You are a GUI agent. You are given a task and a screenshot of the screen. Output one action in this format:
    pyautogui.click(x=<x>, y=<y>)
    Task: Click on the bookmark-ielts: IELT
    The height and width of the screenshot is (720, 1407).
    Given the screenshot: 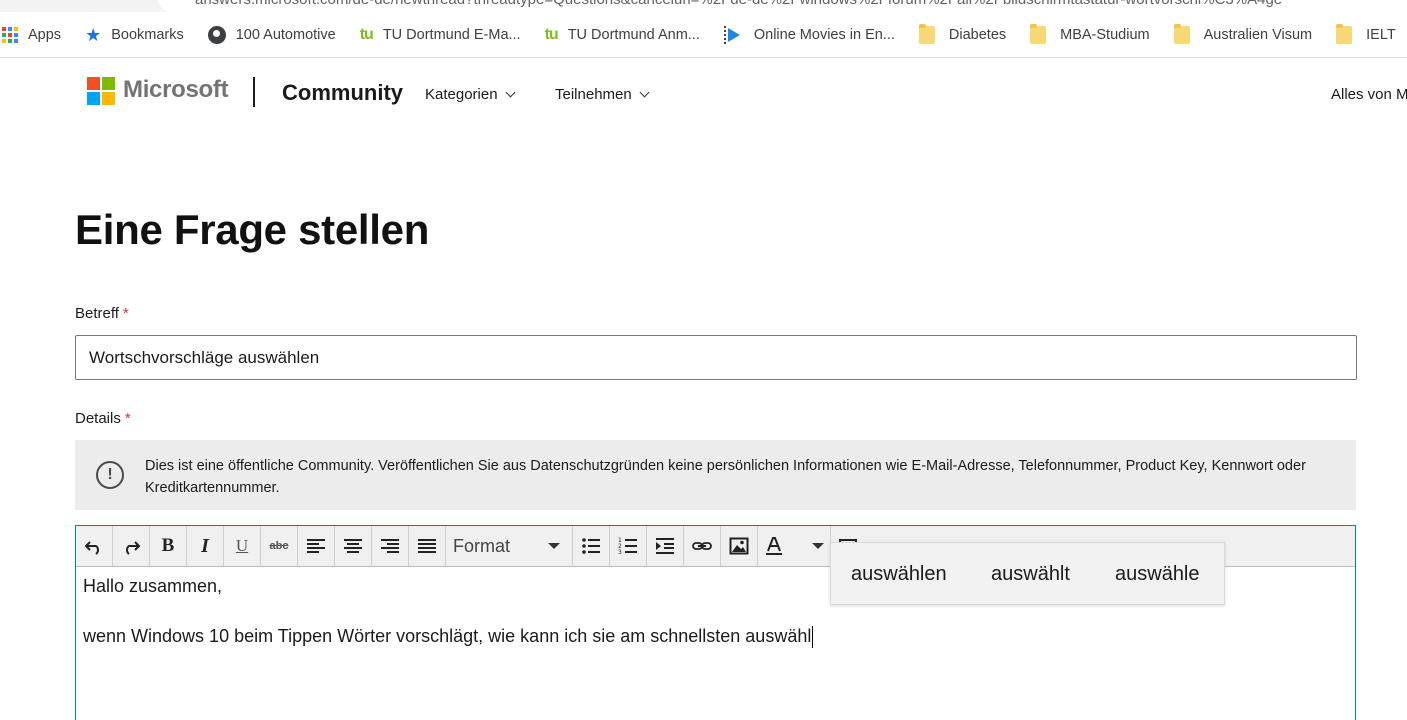 What is the action you would take?
    pyautogui.click(x=1366, y=33)
    